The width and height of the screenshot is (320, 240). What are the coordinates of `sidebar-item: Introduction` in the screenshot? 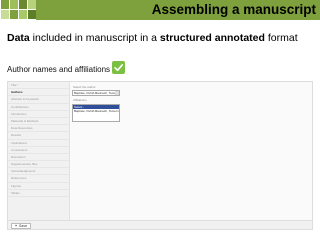 It's located at (38, 114).